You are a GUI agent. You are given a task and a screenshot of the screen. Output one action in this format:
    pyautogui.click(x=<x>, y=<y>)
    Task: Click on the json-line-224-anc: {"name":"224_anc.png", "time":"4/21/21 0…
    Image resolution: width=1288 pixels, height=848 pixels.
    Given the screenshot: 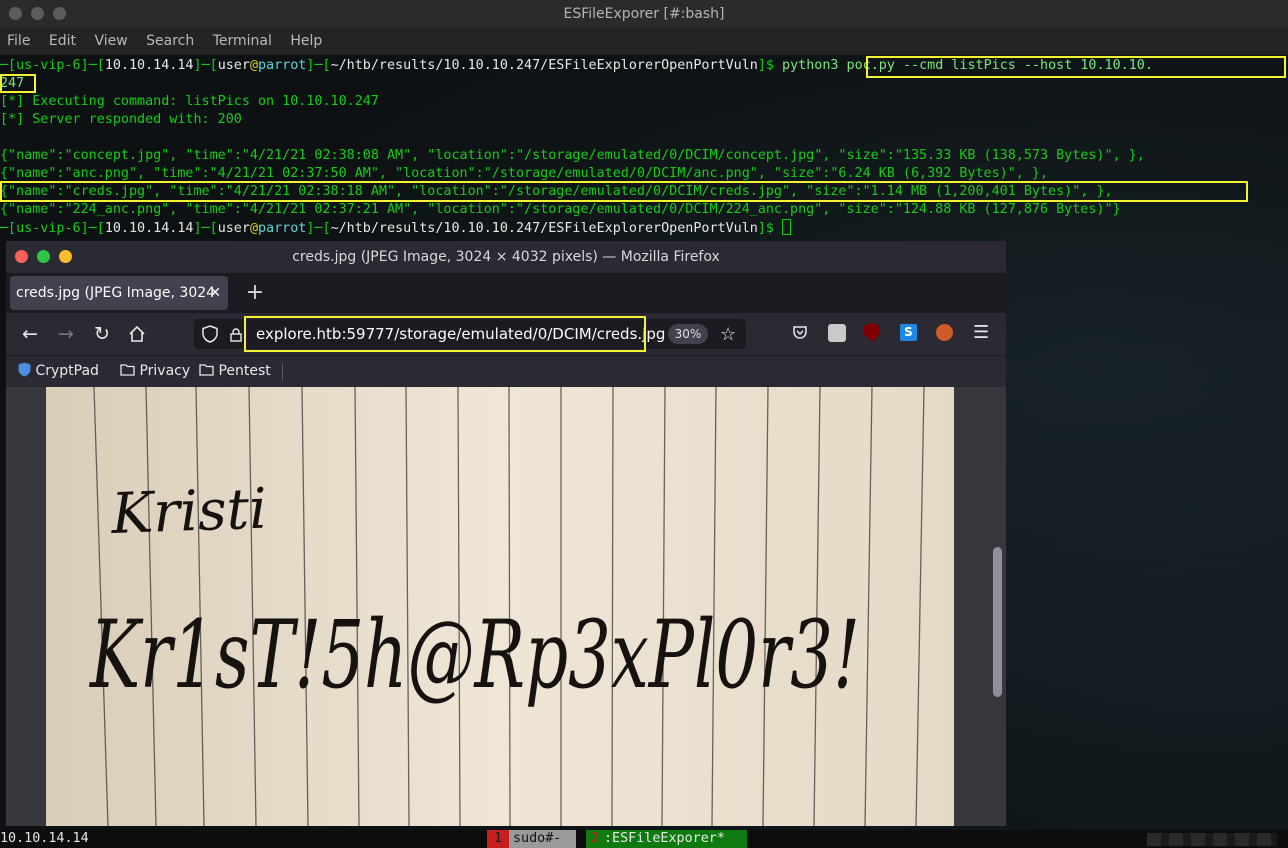 What is the action you would take?
    pyautogui.click(x=560, y=209)
    